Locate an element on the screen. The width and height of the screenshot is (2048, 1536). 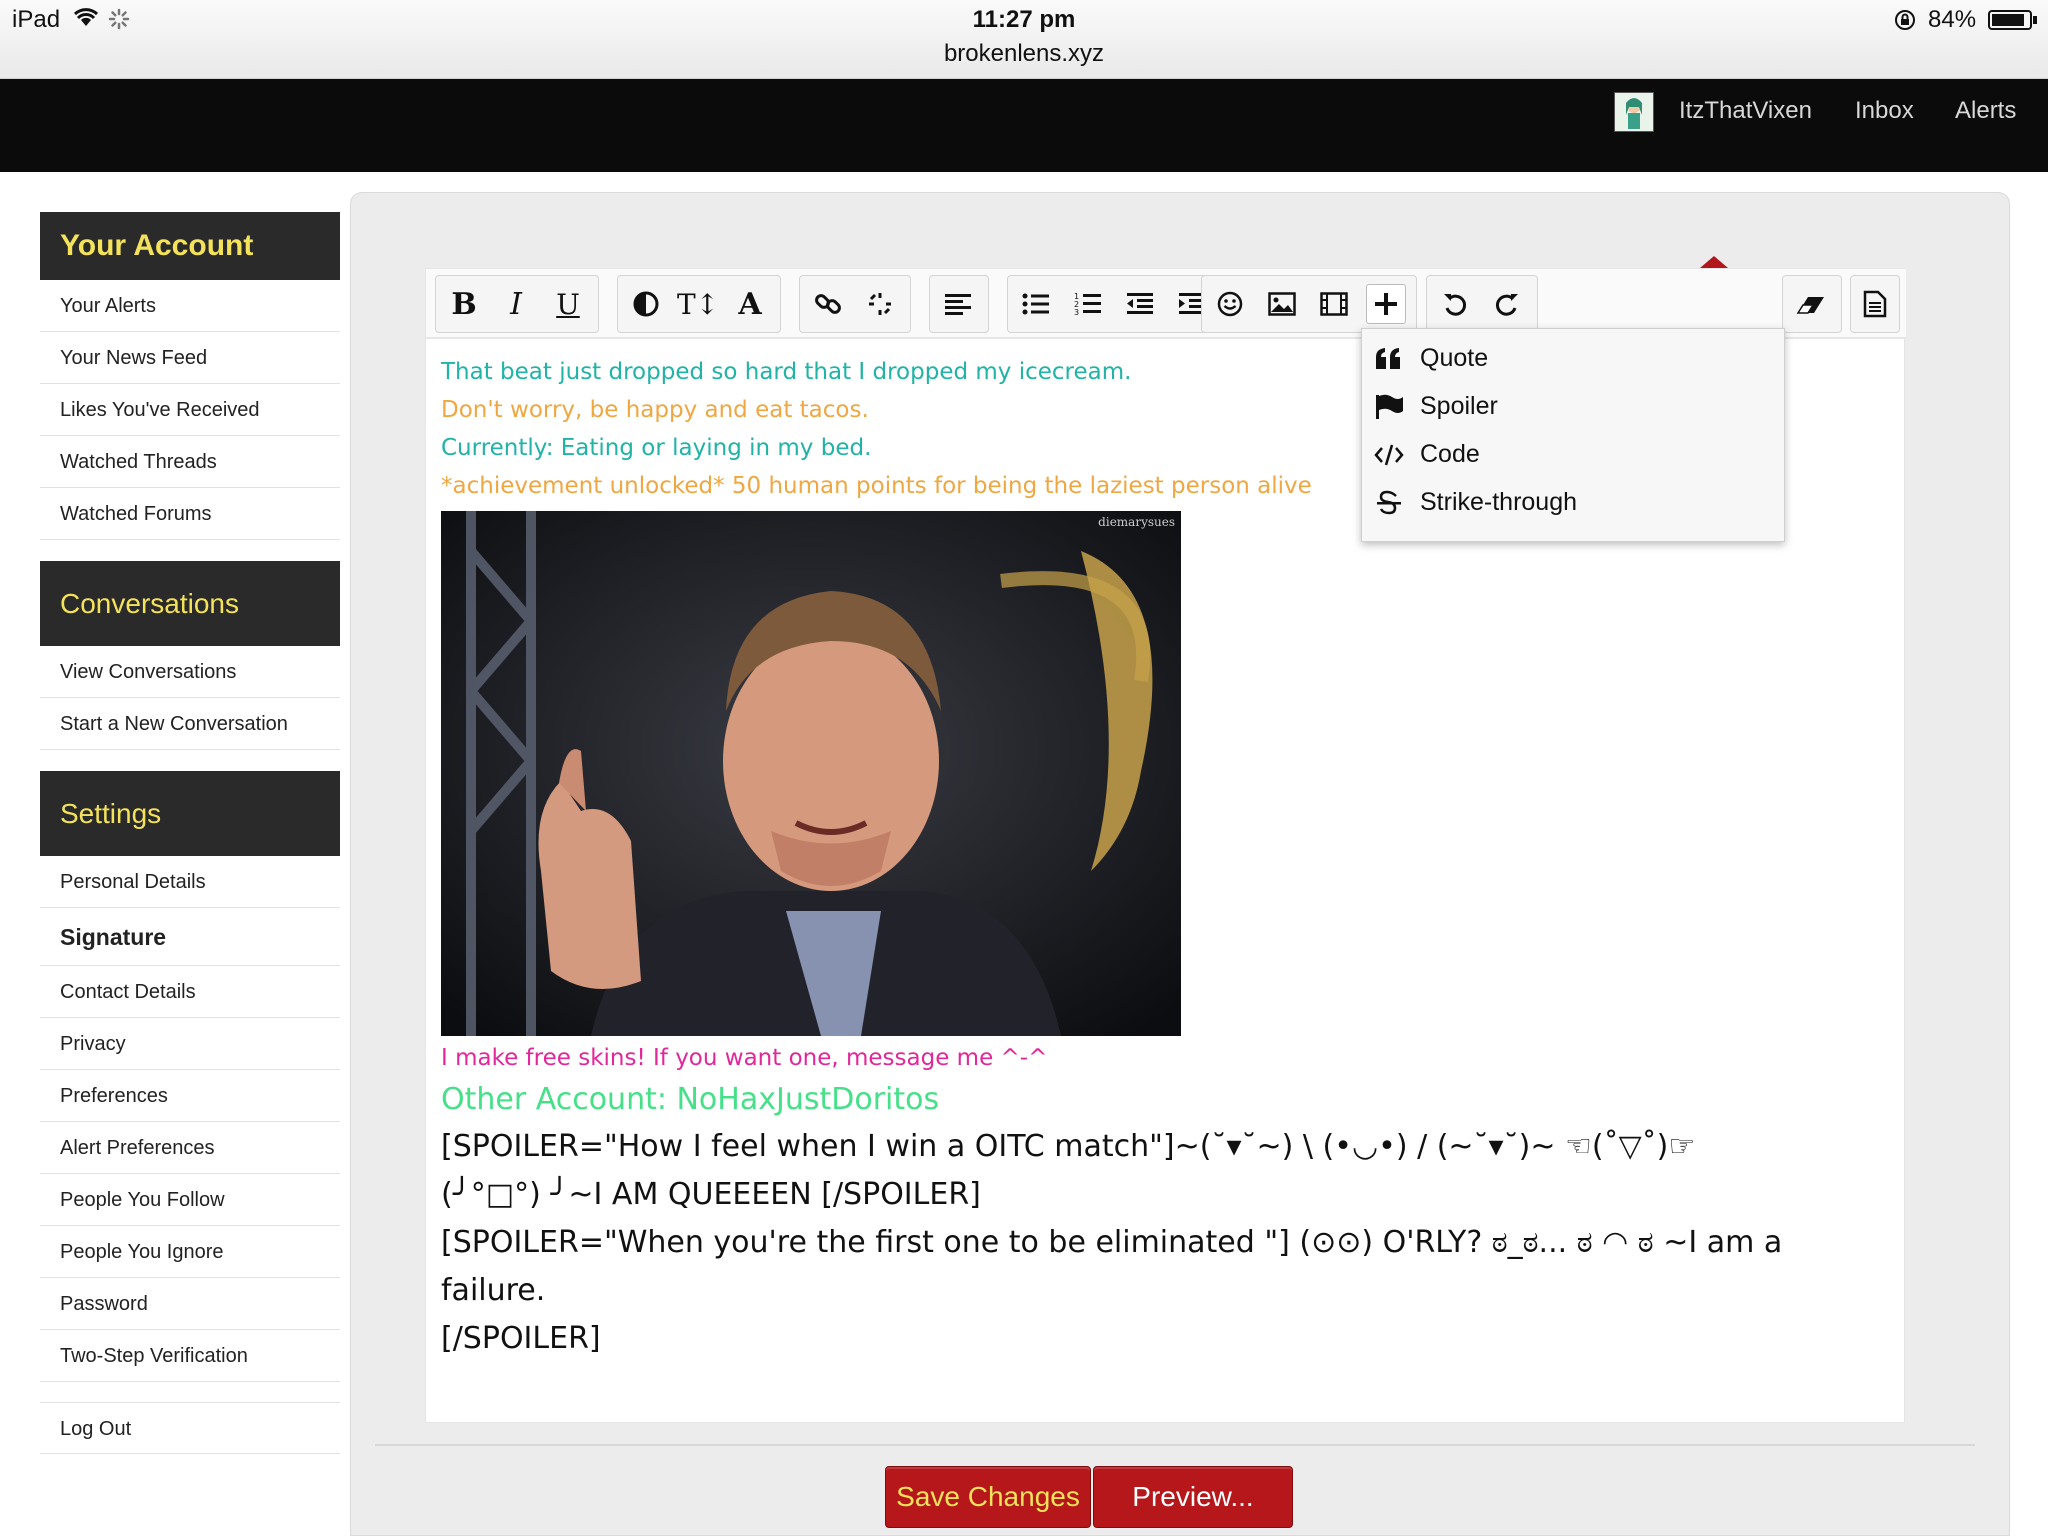
align-left-icon is located at coordinates (958, 304).